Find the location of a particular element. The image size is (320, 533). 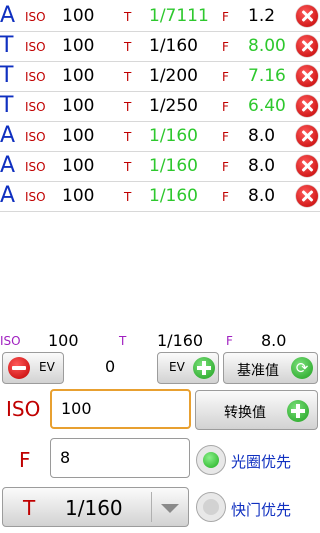

summary-t-label: T is located at coordinates (123, 341).